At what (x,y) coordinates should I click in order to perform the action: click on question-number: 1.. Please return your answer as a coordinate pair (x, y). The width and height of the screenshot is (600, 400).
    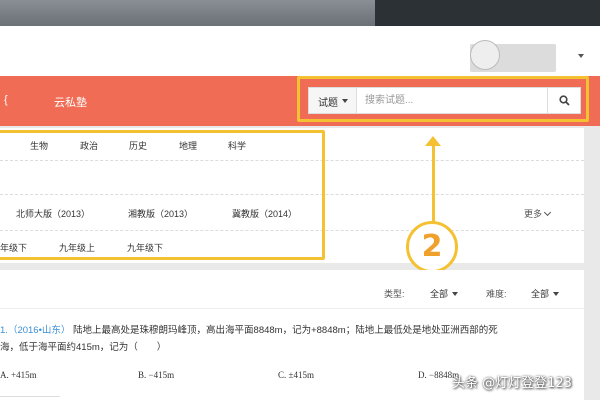
    Looking at the image, I should click on (4, 330).